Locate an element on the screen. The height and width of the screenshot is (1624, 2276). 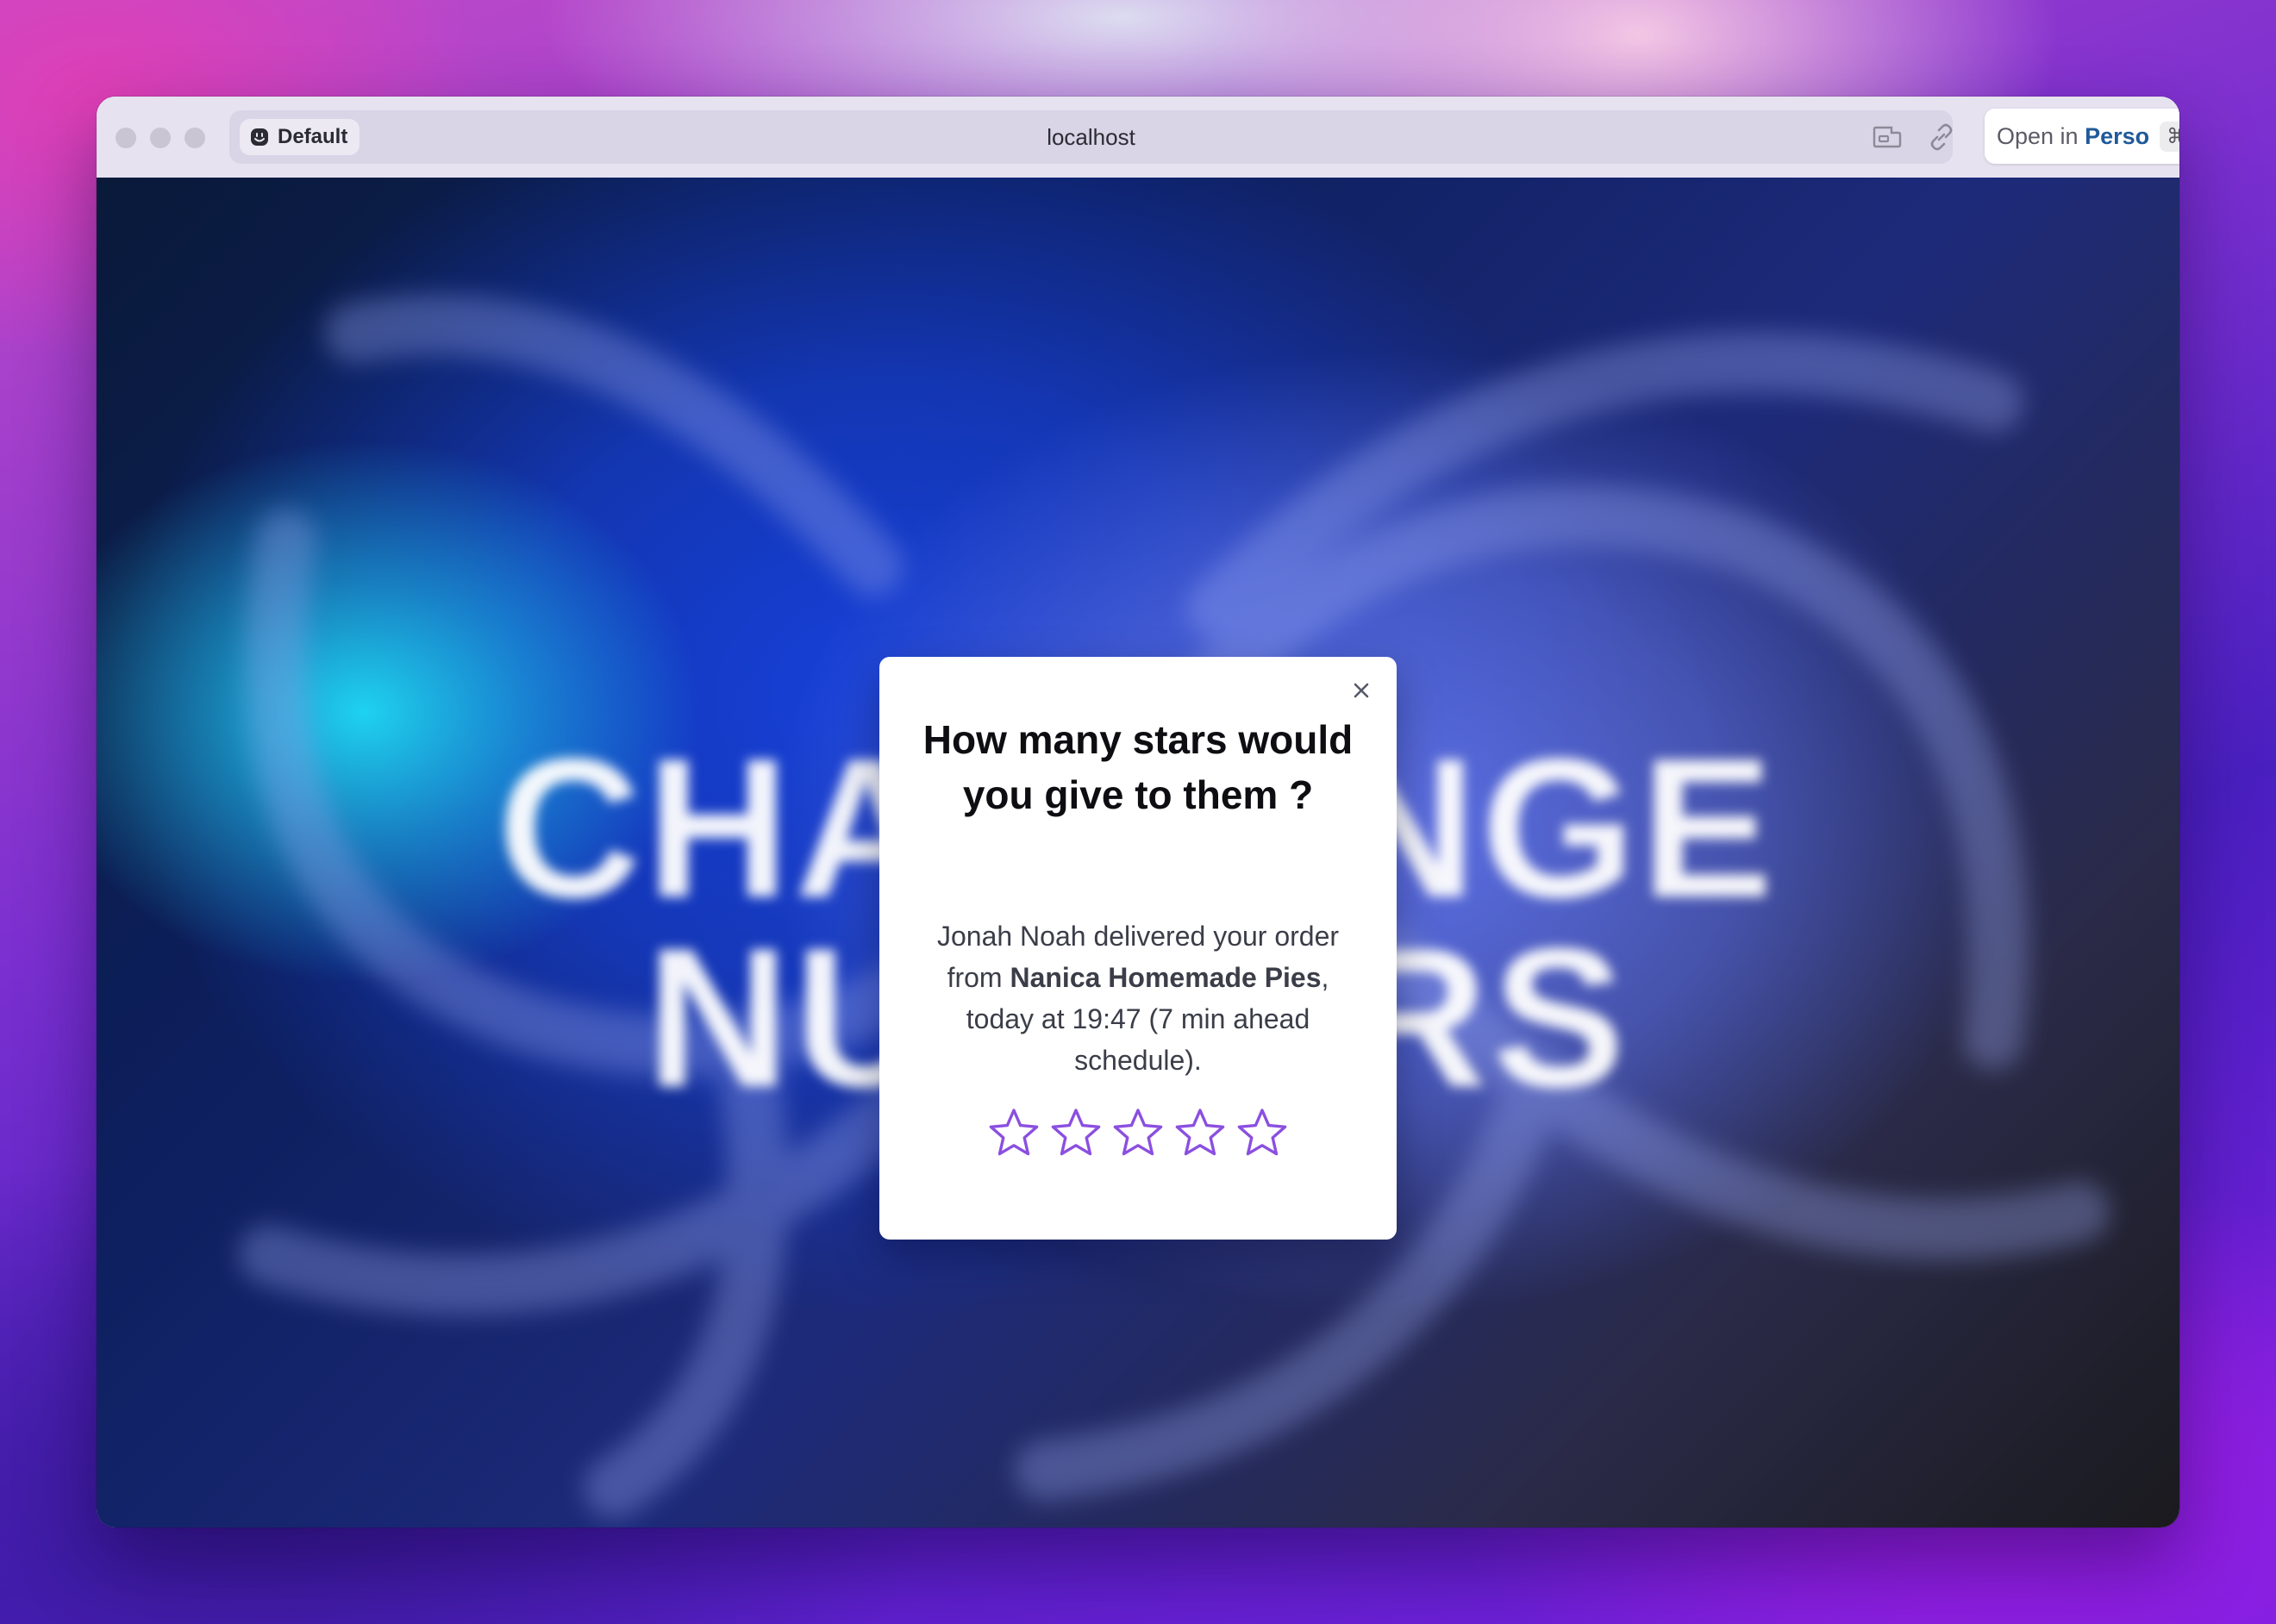
url-text: localhost is located at coordinates (1091, 137).